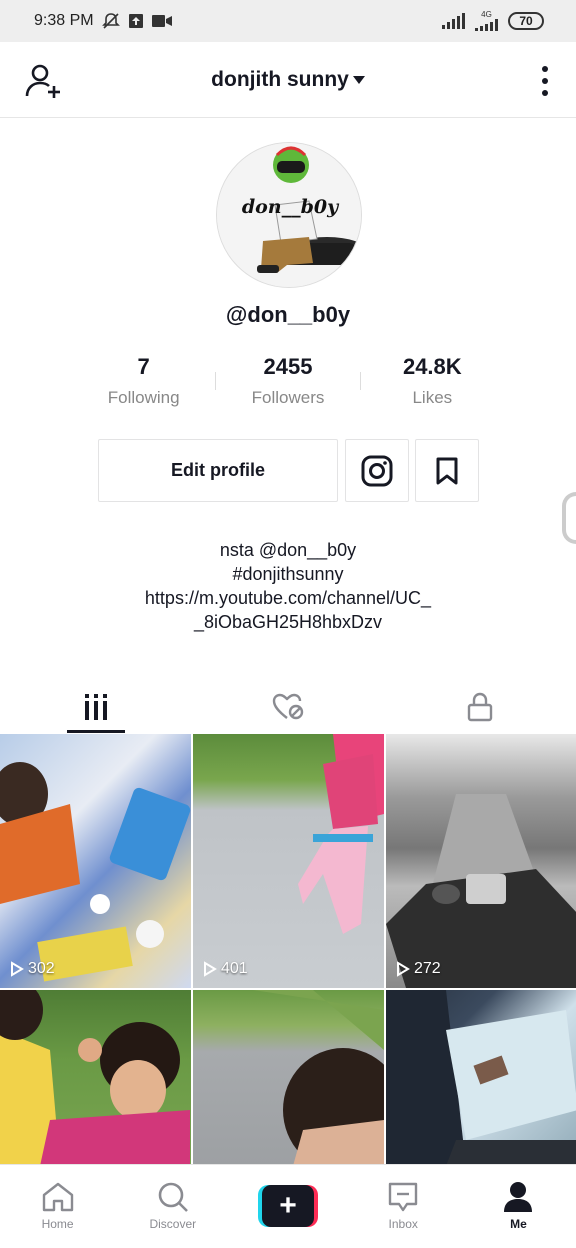 This screenshot has width=576, height=1248. Describe the element at coordinates (432, 366) in the screenshot. I see `stat-value: 24.8K` at that location.